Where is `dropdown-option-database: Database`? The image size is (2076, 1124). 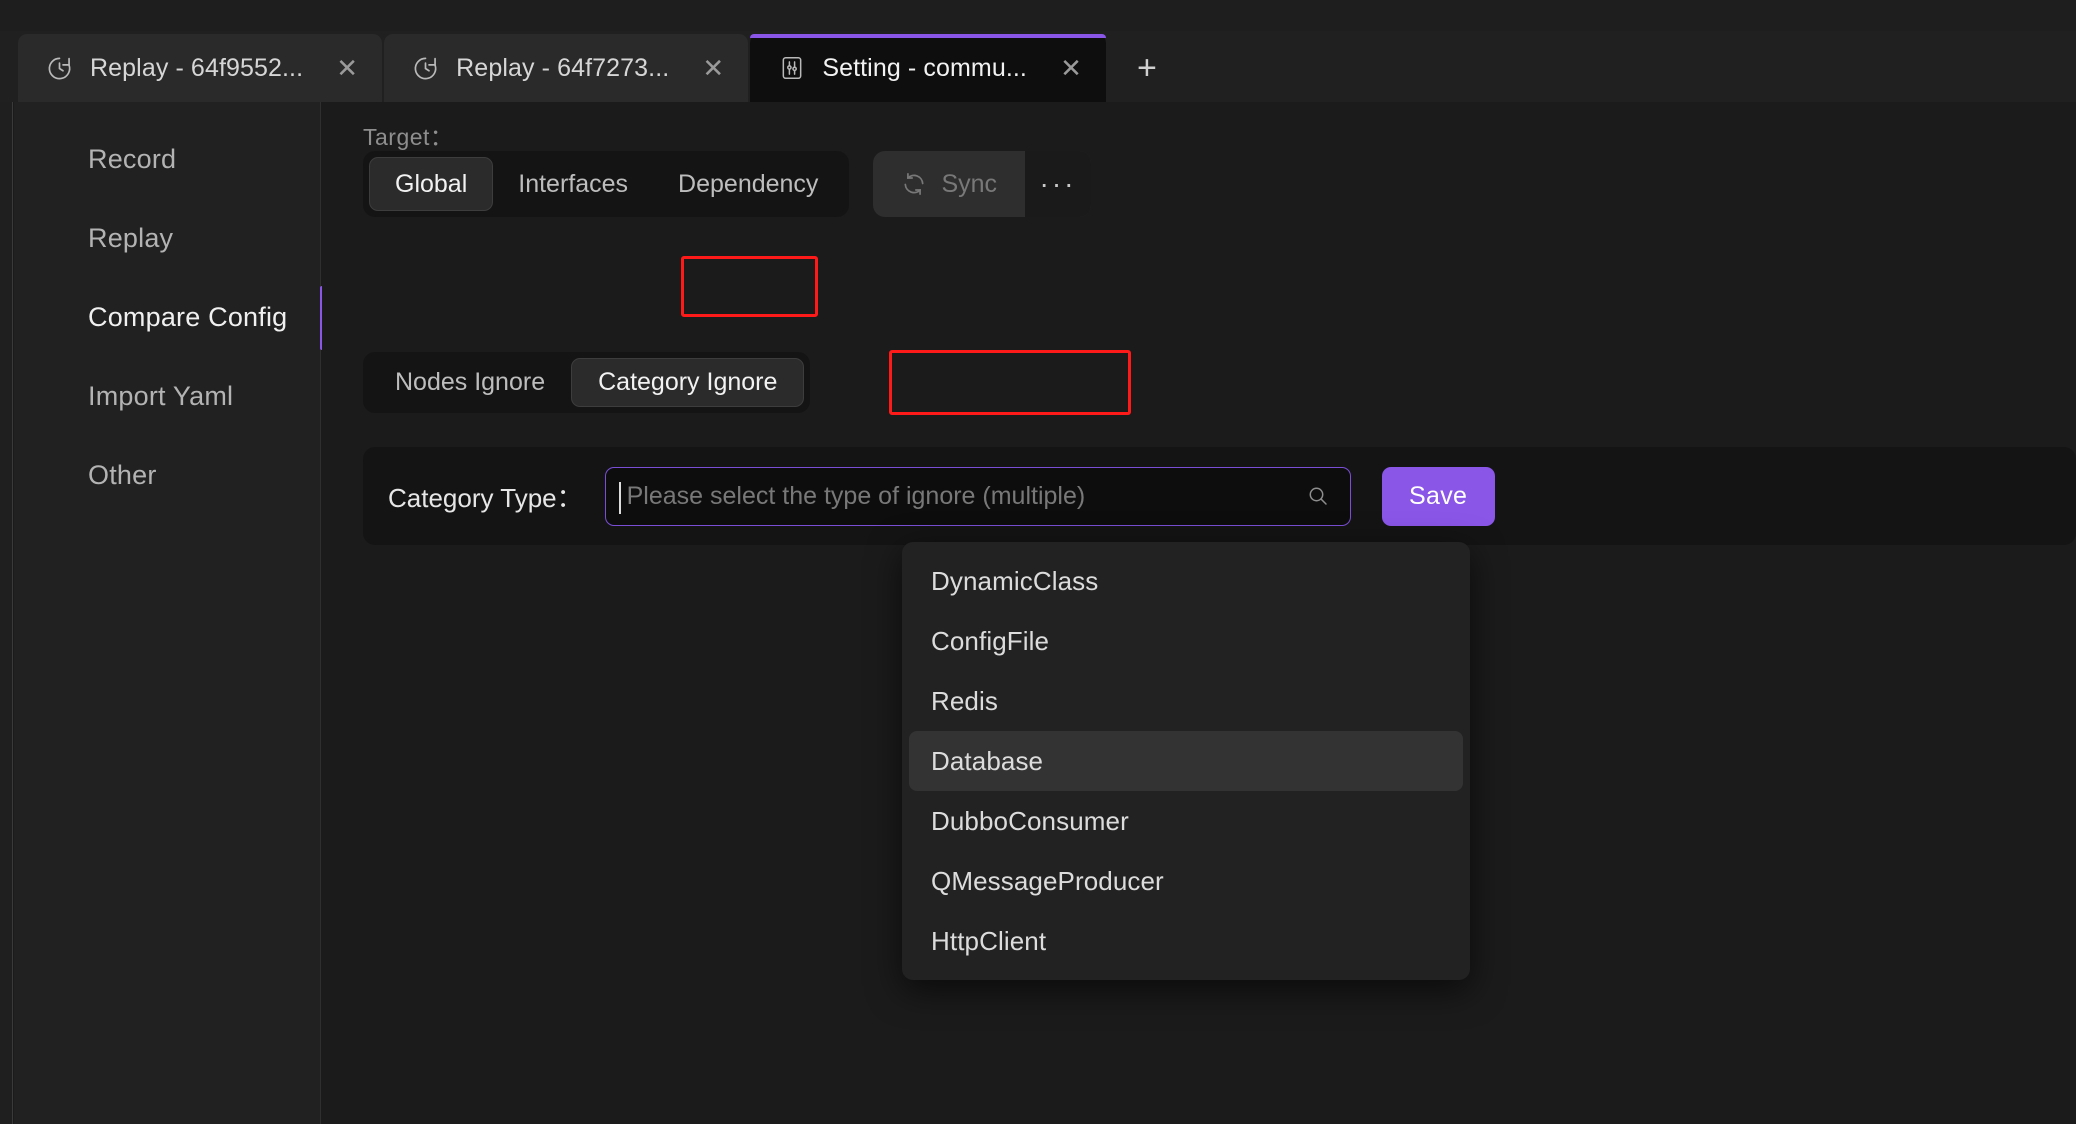 dropdown-option-database: Database is located at coordinates (1186, 761).